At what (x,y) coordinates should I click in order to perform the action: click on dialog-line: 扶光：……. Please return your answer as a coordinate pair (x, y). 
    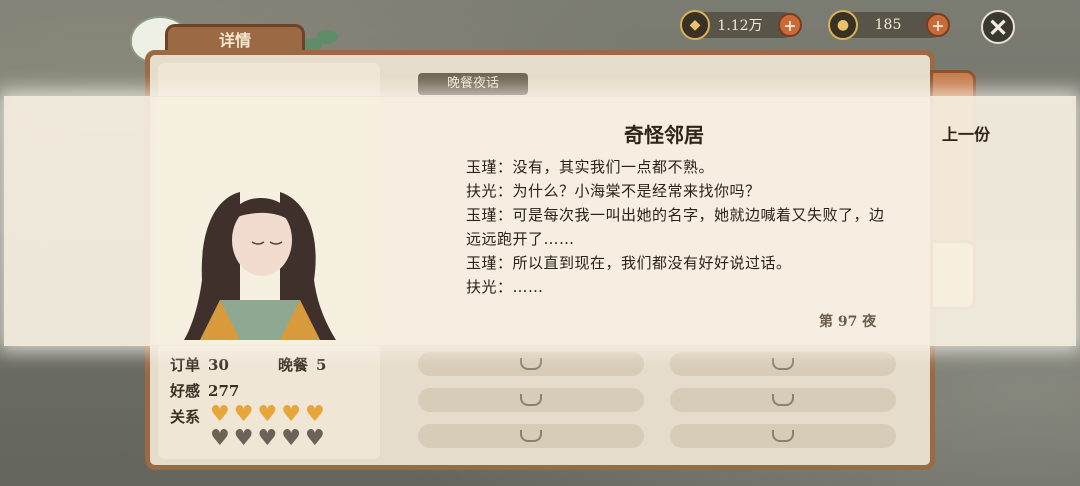
    Looking at the image, I should click on (505, 287).